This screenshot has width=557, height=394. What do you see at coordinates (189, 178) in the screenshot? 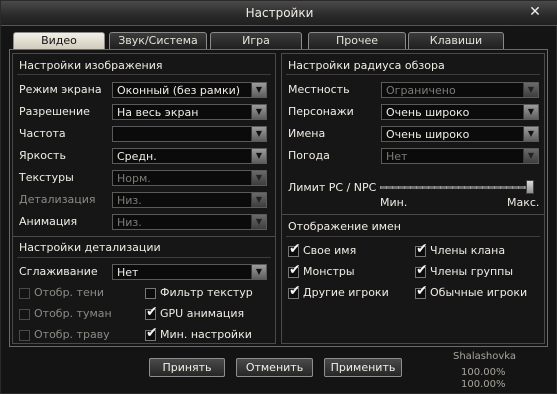
I see `textures-dropdown: Норм. ▼` at bounding box center [189, 178].